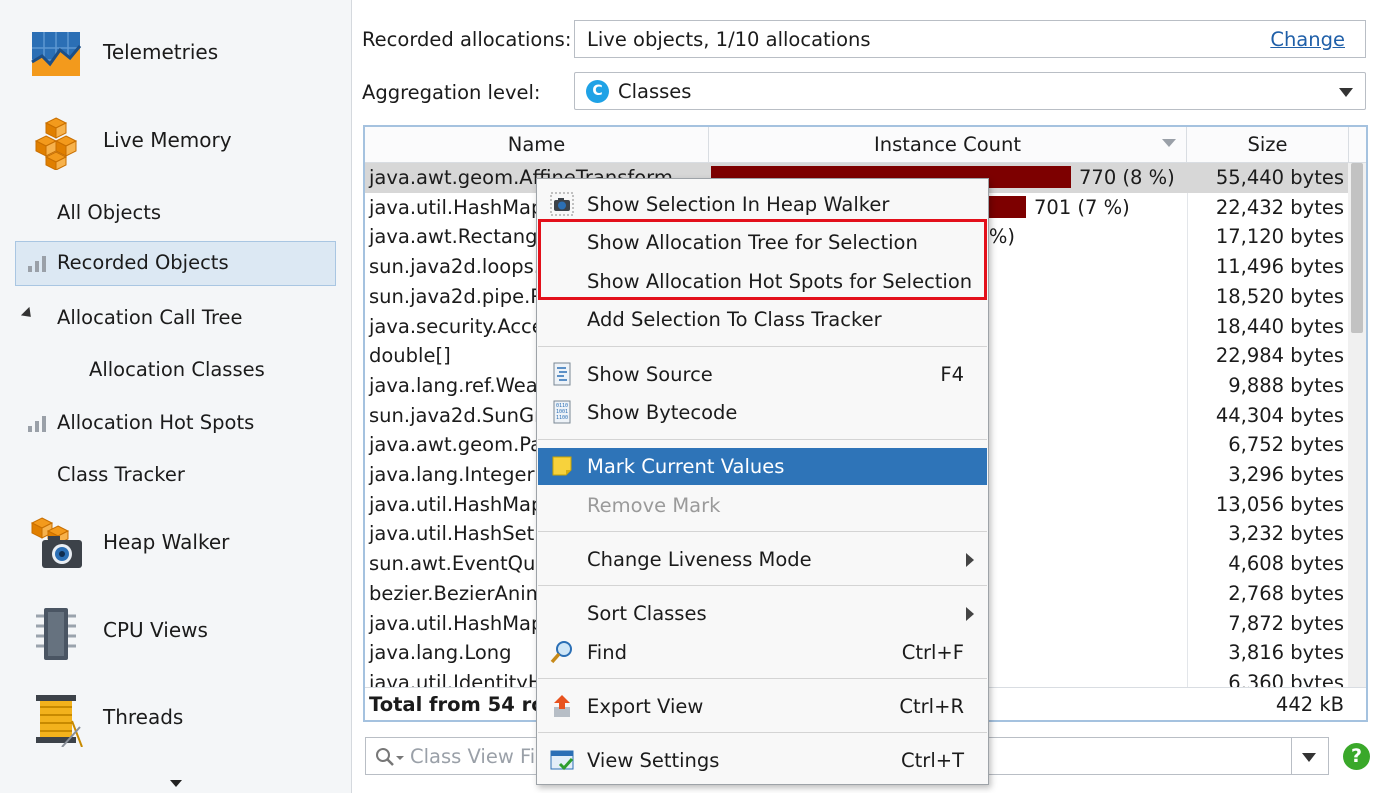 Image resolution: width=1379 pixels, height=793 pixels. Describe the element at coordinates (762, 412) in the screenshot. I see `menu-item-show-bytecode: 0110 1001 1100 Show Bytecode` at that location.